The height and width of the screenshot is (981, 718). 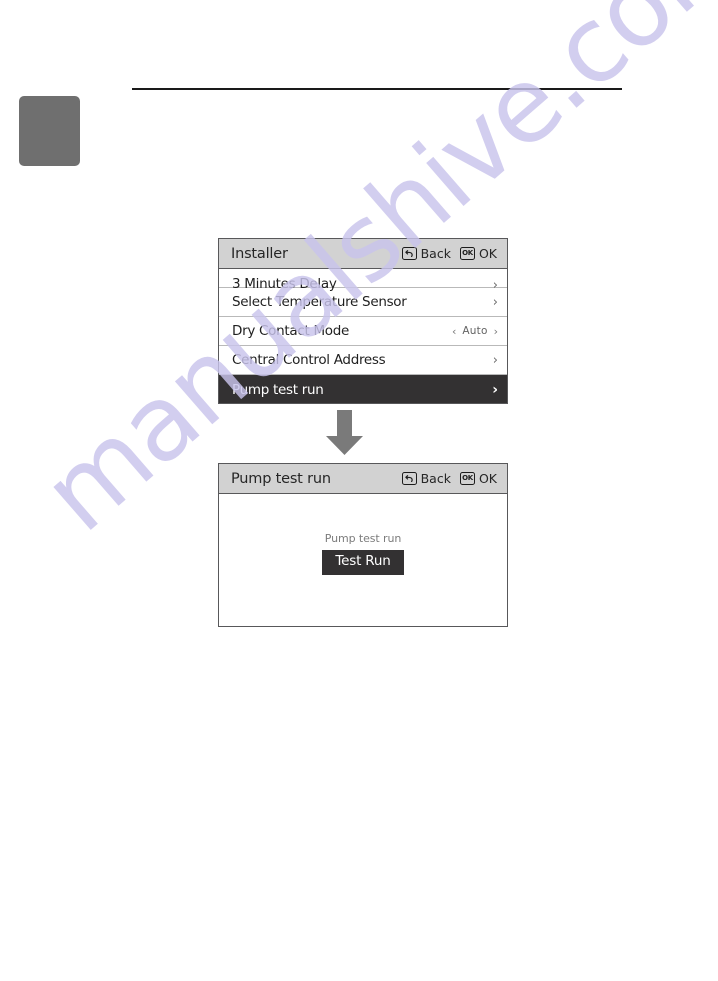 I want to click on menu-item-value: Auto, so click(x=475, y=331).